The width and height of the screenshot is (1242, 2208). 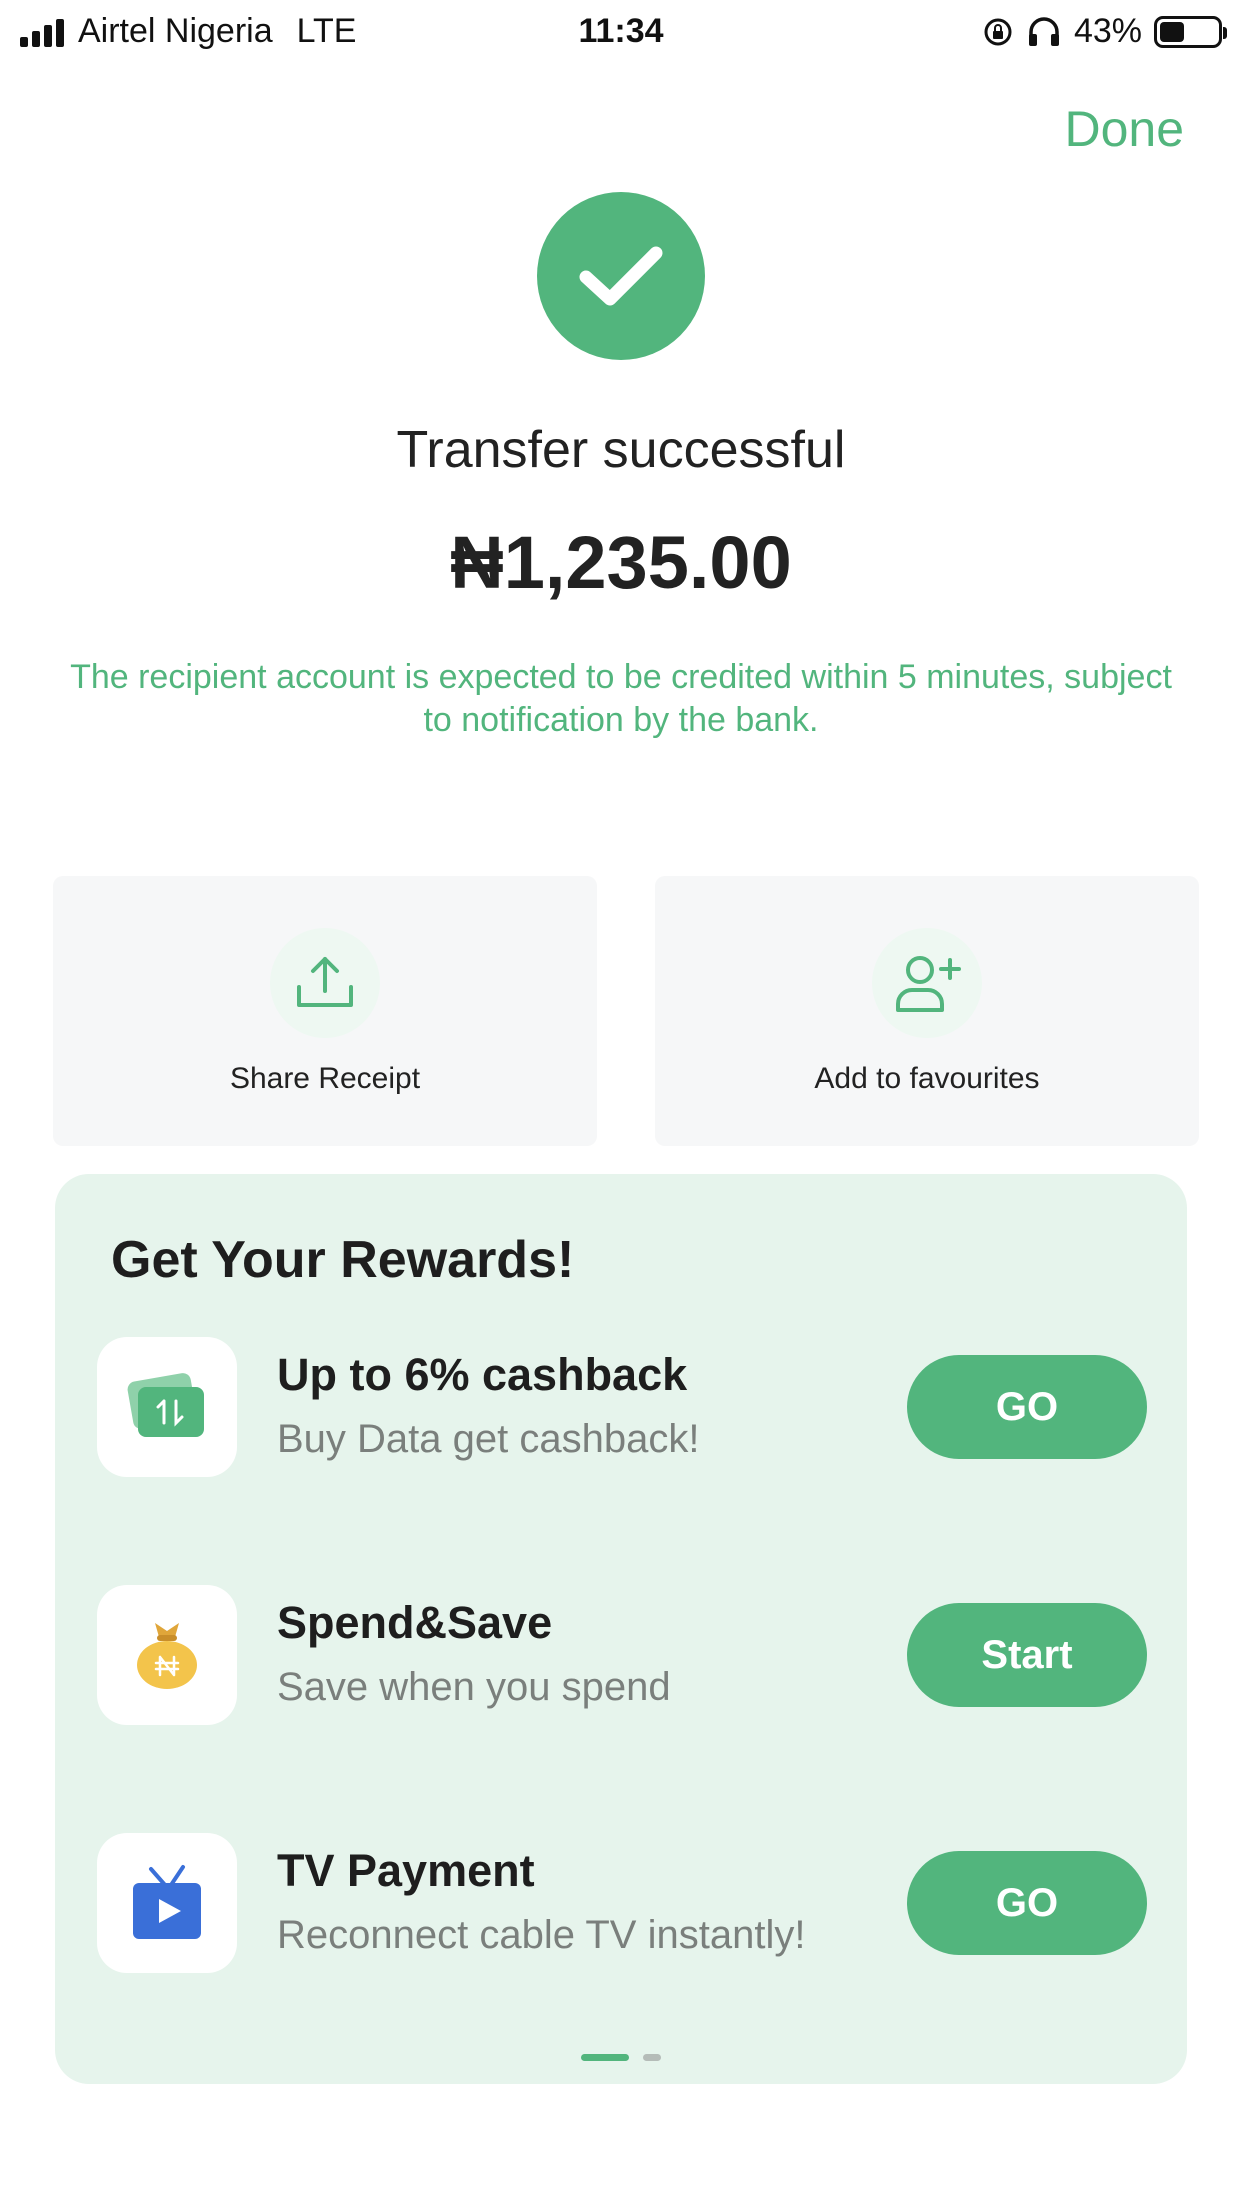 I want to click on share-receipt-label: Share Receipt, so click(x=325, y=1078).